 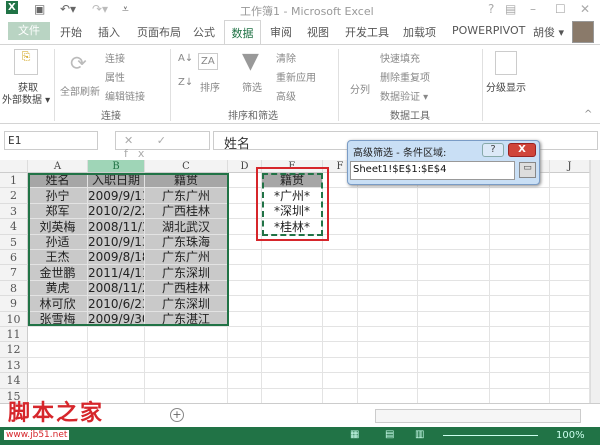 I want to click on cell-G4, so click(x=388, y=227).